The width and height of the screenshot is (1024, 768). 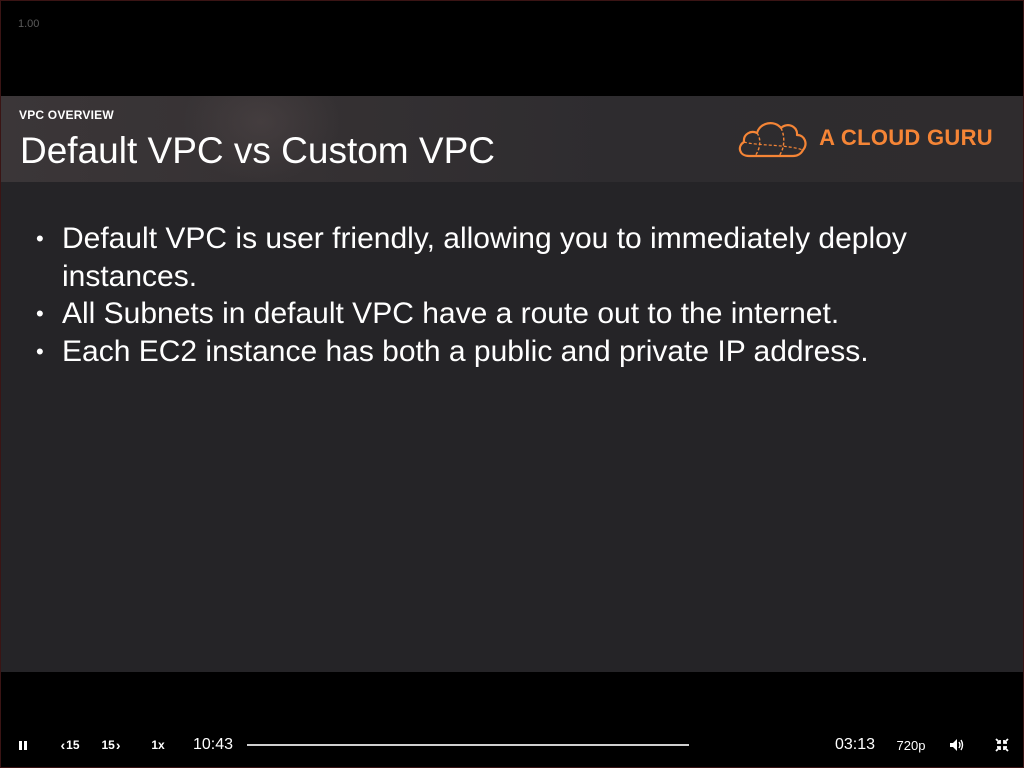 I want to click on player-controls-bar: ‹ 15 15 › 1x 10:43 03:13 720p, so click(x=512, y=745).